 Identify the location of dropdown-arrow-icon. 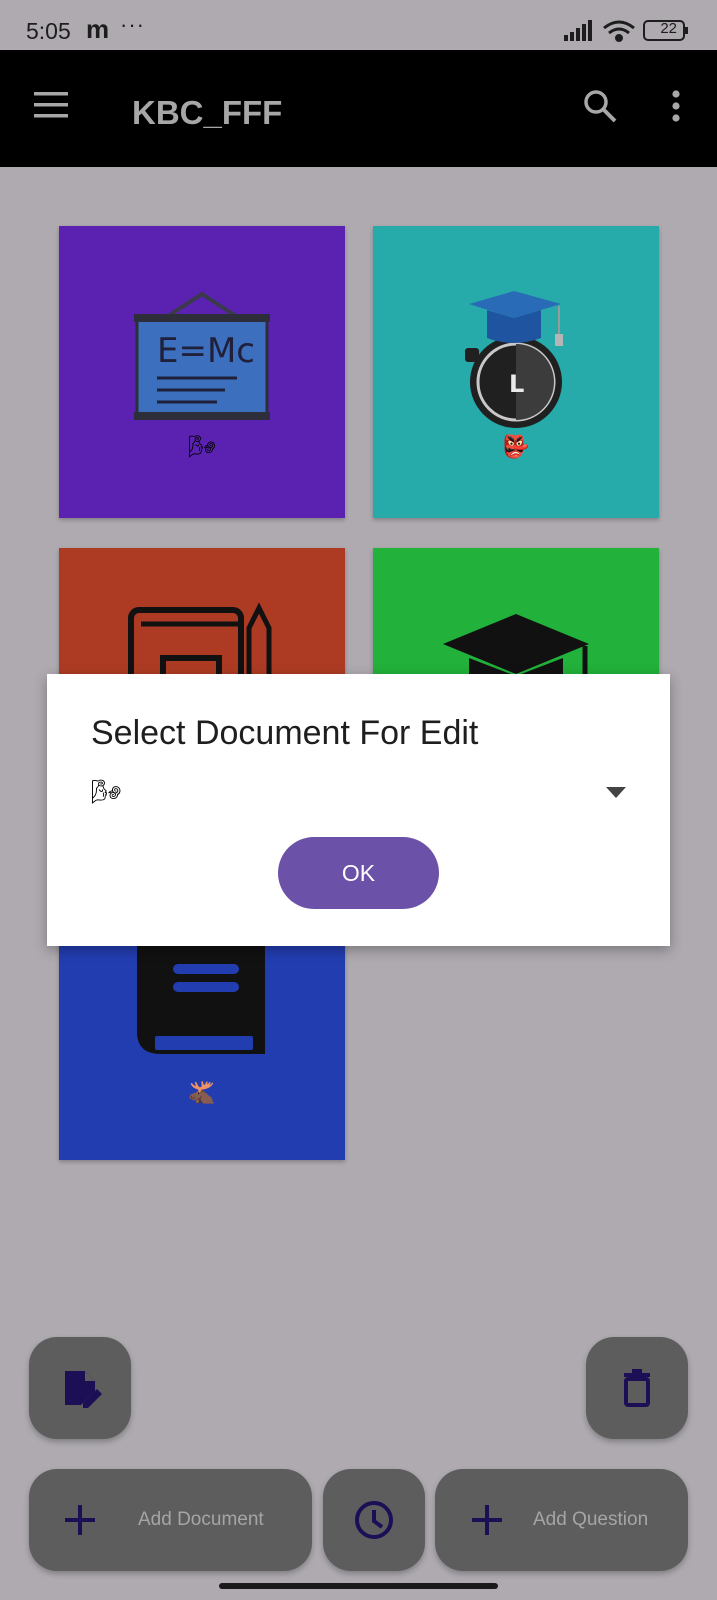
(616, 795).